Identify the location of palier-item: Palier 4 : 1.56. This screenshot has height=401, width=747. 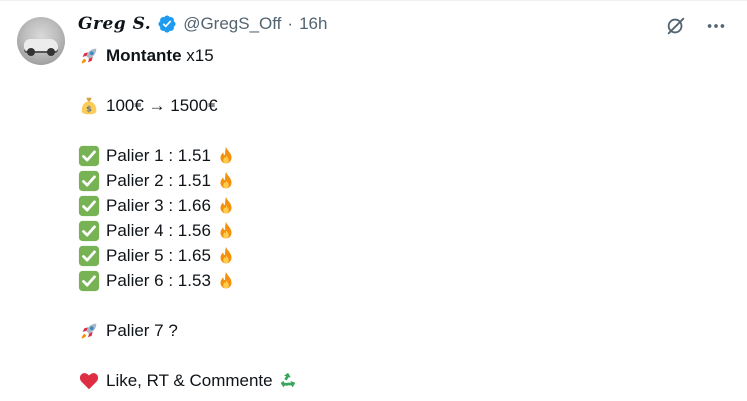
(188, 230).